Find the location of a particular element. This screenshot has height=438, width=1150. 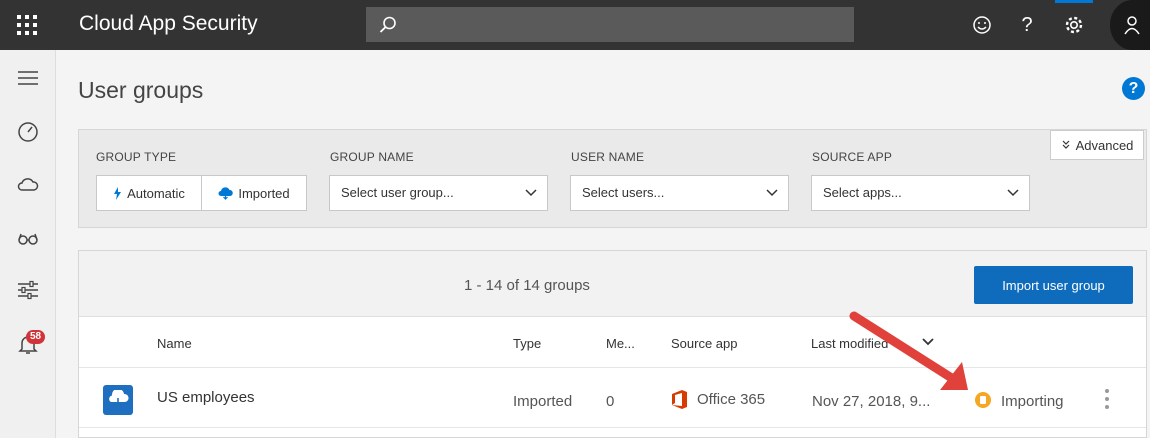

gear-icon is located at coordinates (1074, 25).